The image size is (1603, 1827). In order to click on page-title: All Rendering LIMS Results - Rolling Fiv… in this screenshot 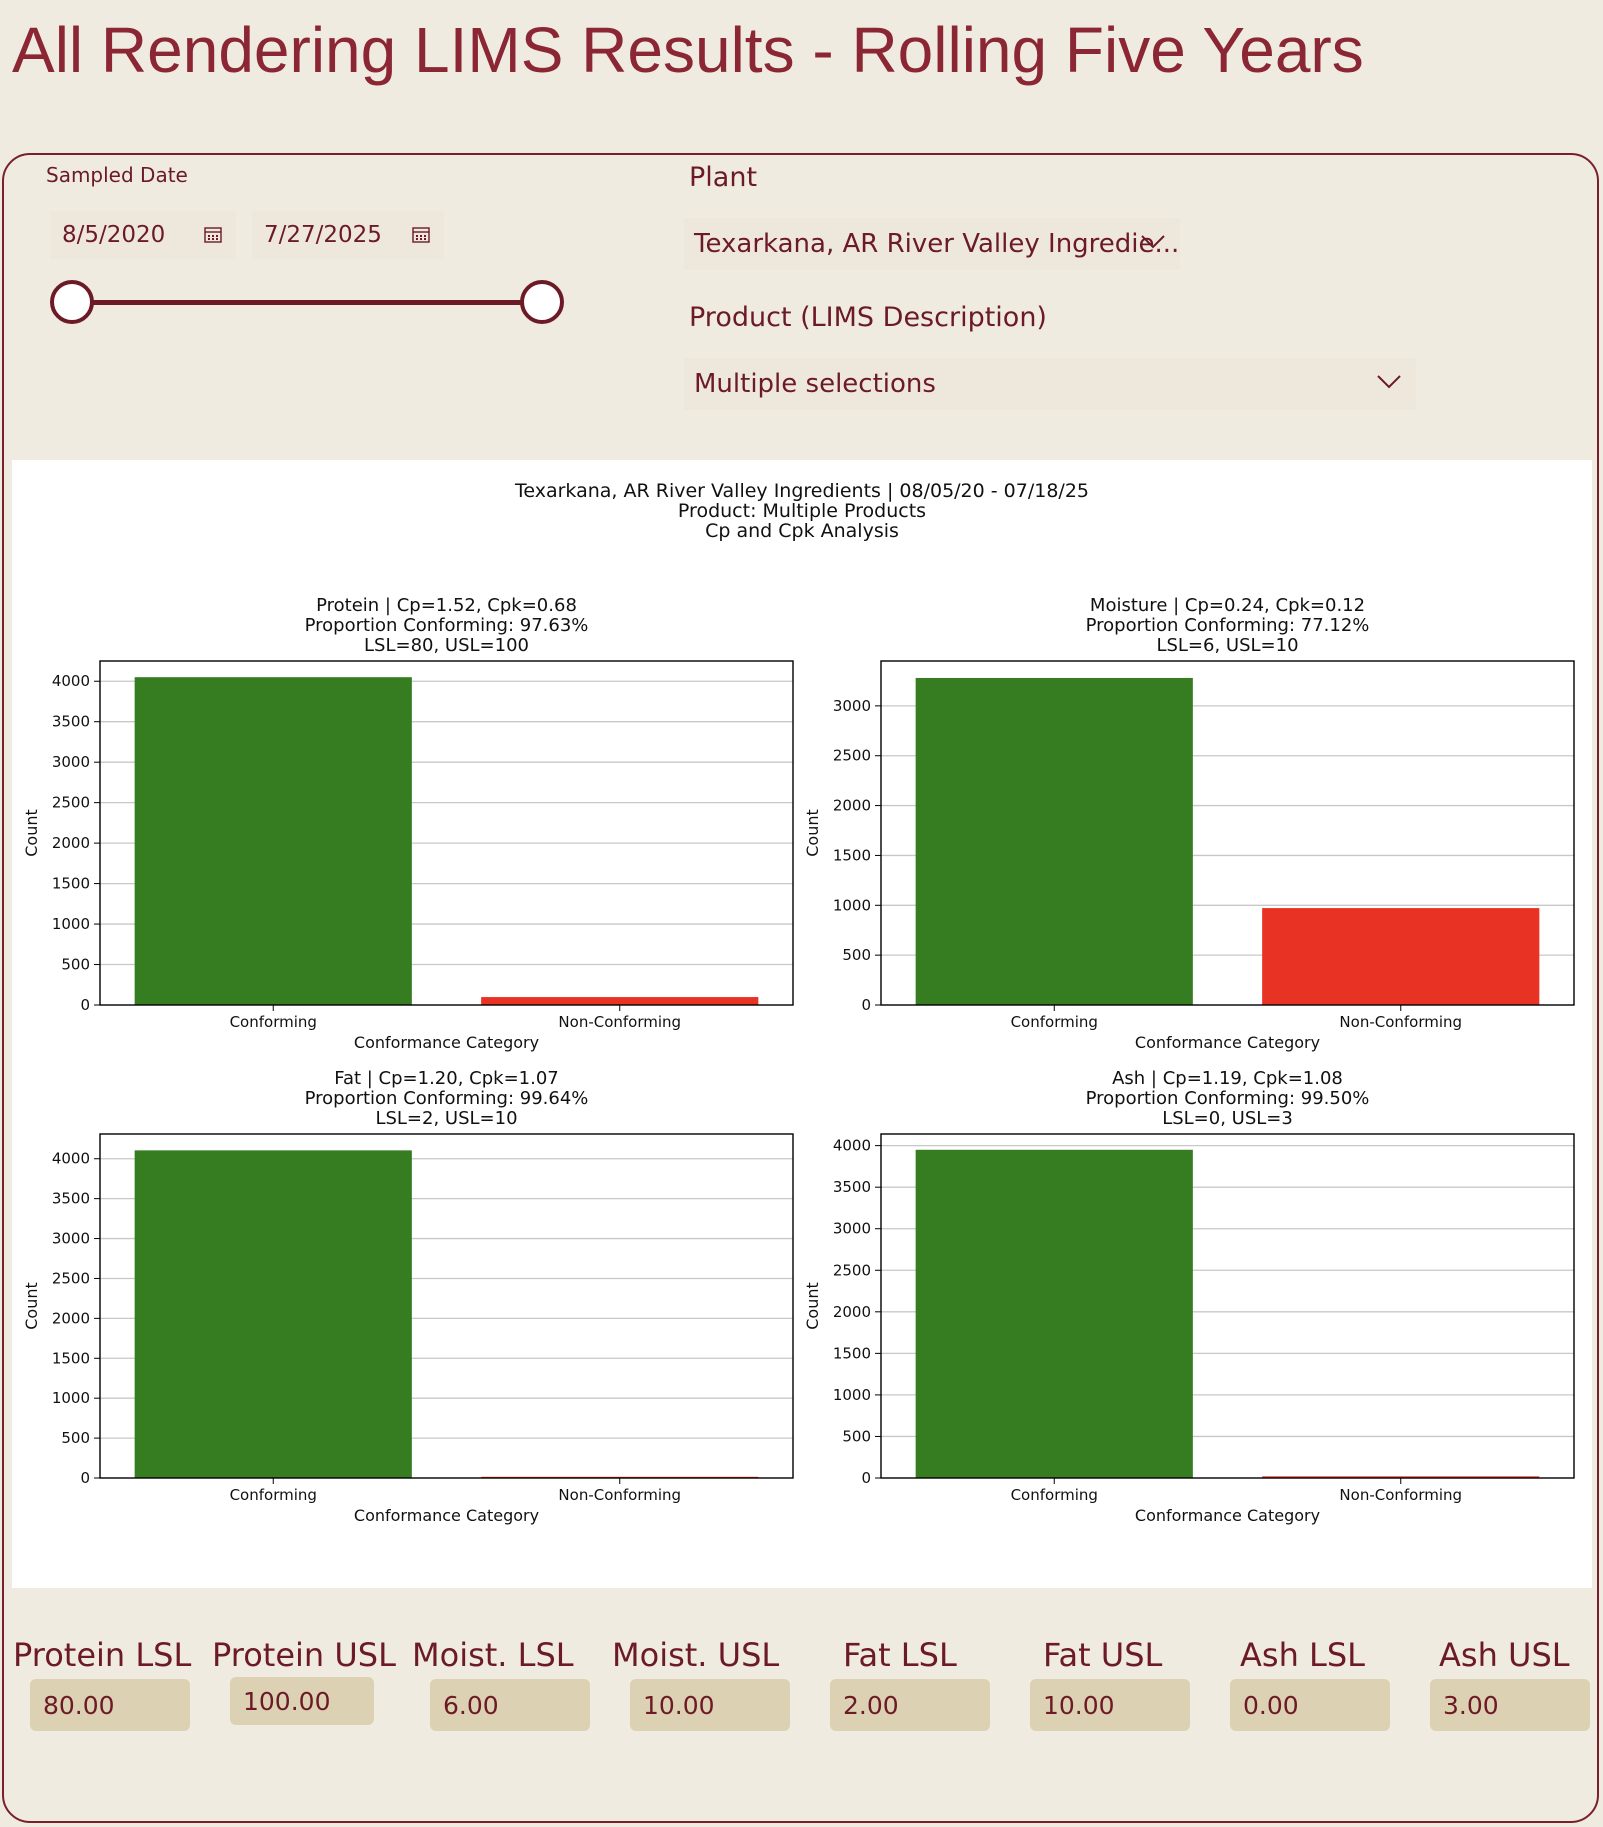, I will do `click(688, 50)`.